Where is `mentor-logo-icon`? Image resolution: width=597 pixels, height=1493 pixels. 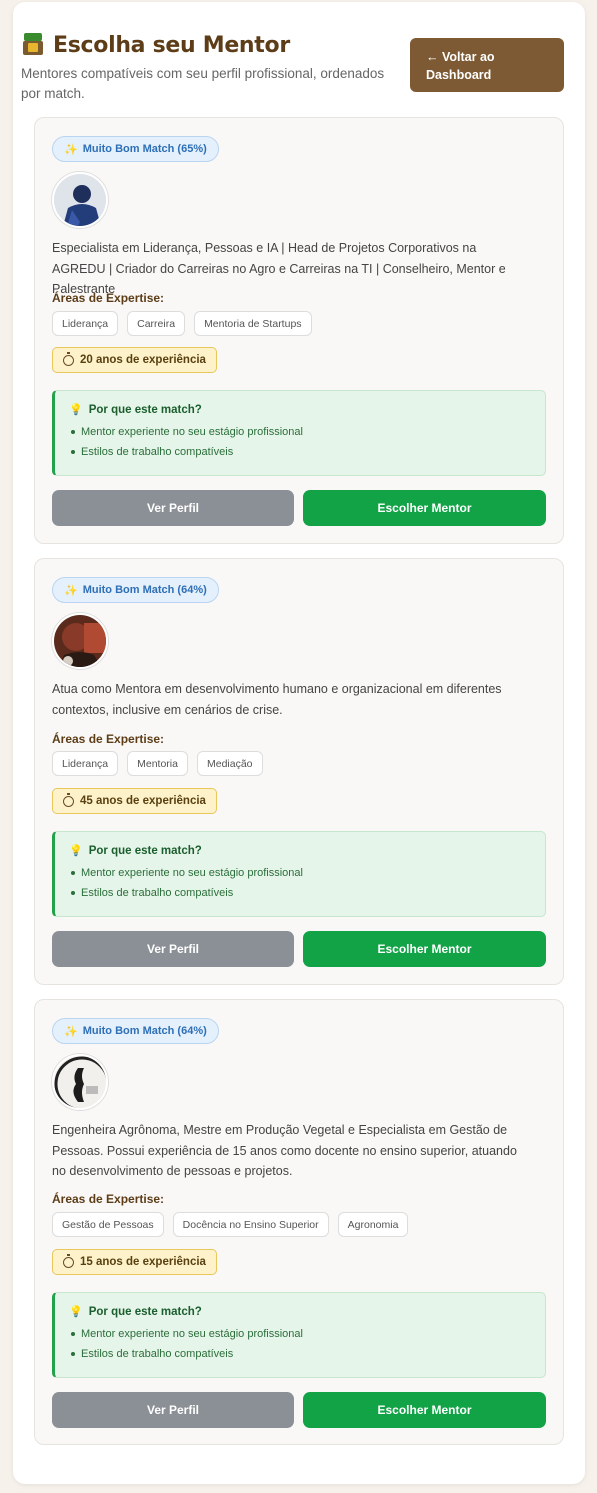 mentor-logo-icon is located at coordinates (33, 45).